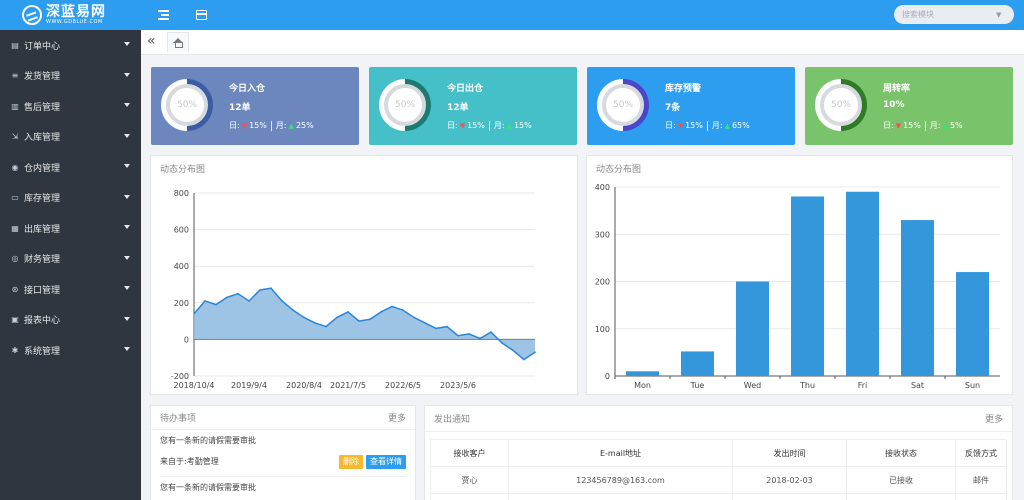 This screenshot has height=500, width=1024. What do you see at coordinates (42, 229) in the screenshot?
I see `sidebar-item-label: 出库管理` at bounding box center [42, 229].